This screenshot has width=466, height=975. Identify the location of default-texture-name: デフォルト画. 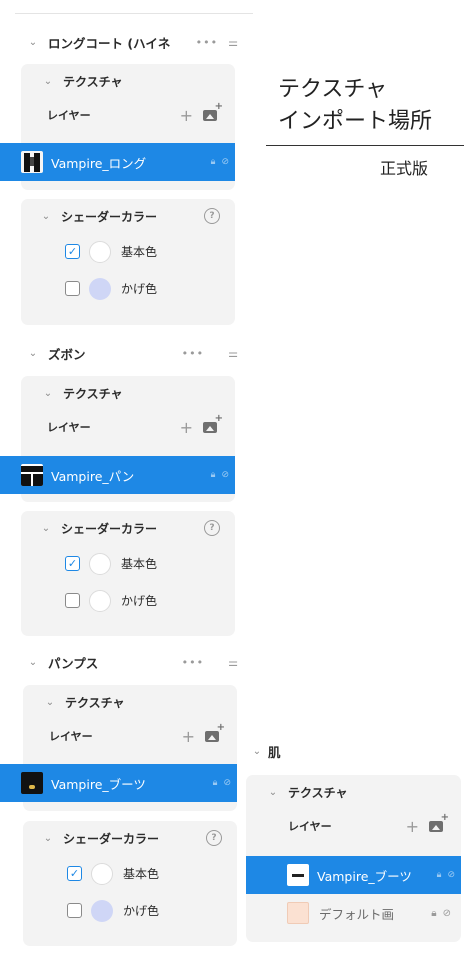
(357, 914).